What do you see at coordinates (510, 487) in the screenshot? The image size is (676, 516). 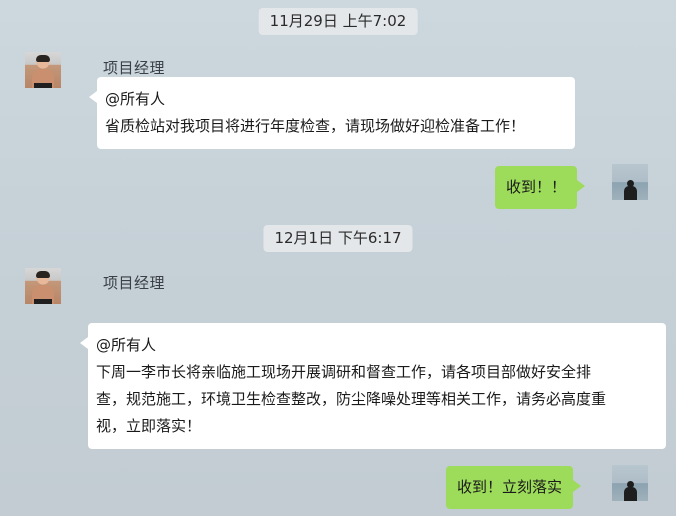 I see `reply-text: 收到！立刻落实` at bounding box center [510, 487].